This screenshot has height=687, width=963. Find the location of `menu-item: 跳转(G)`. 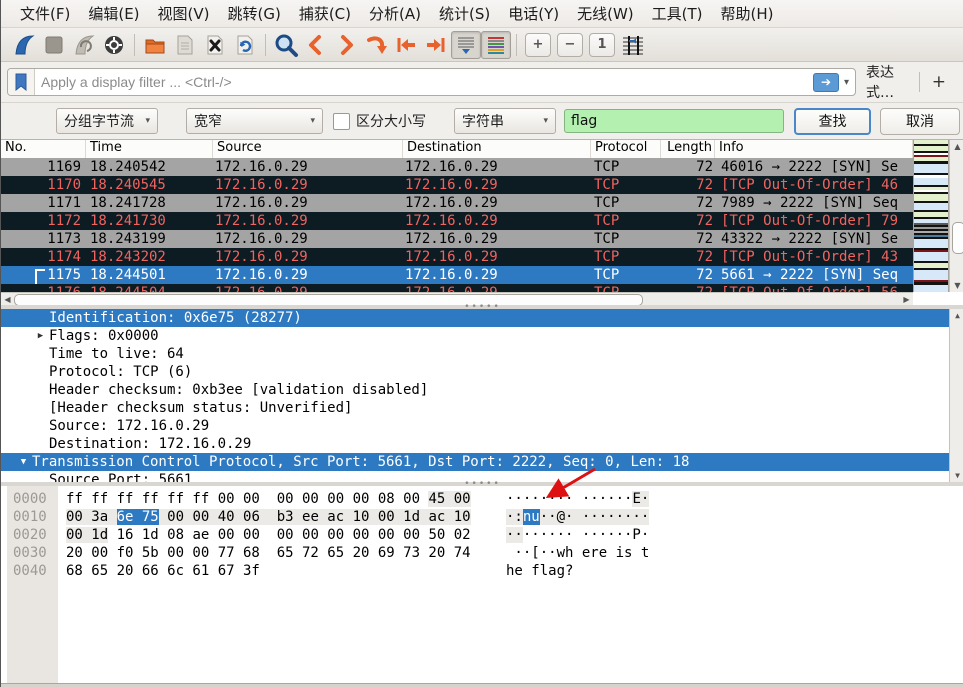

menu-item: 跳转(G) is located at coordinates (254, 13).